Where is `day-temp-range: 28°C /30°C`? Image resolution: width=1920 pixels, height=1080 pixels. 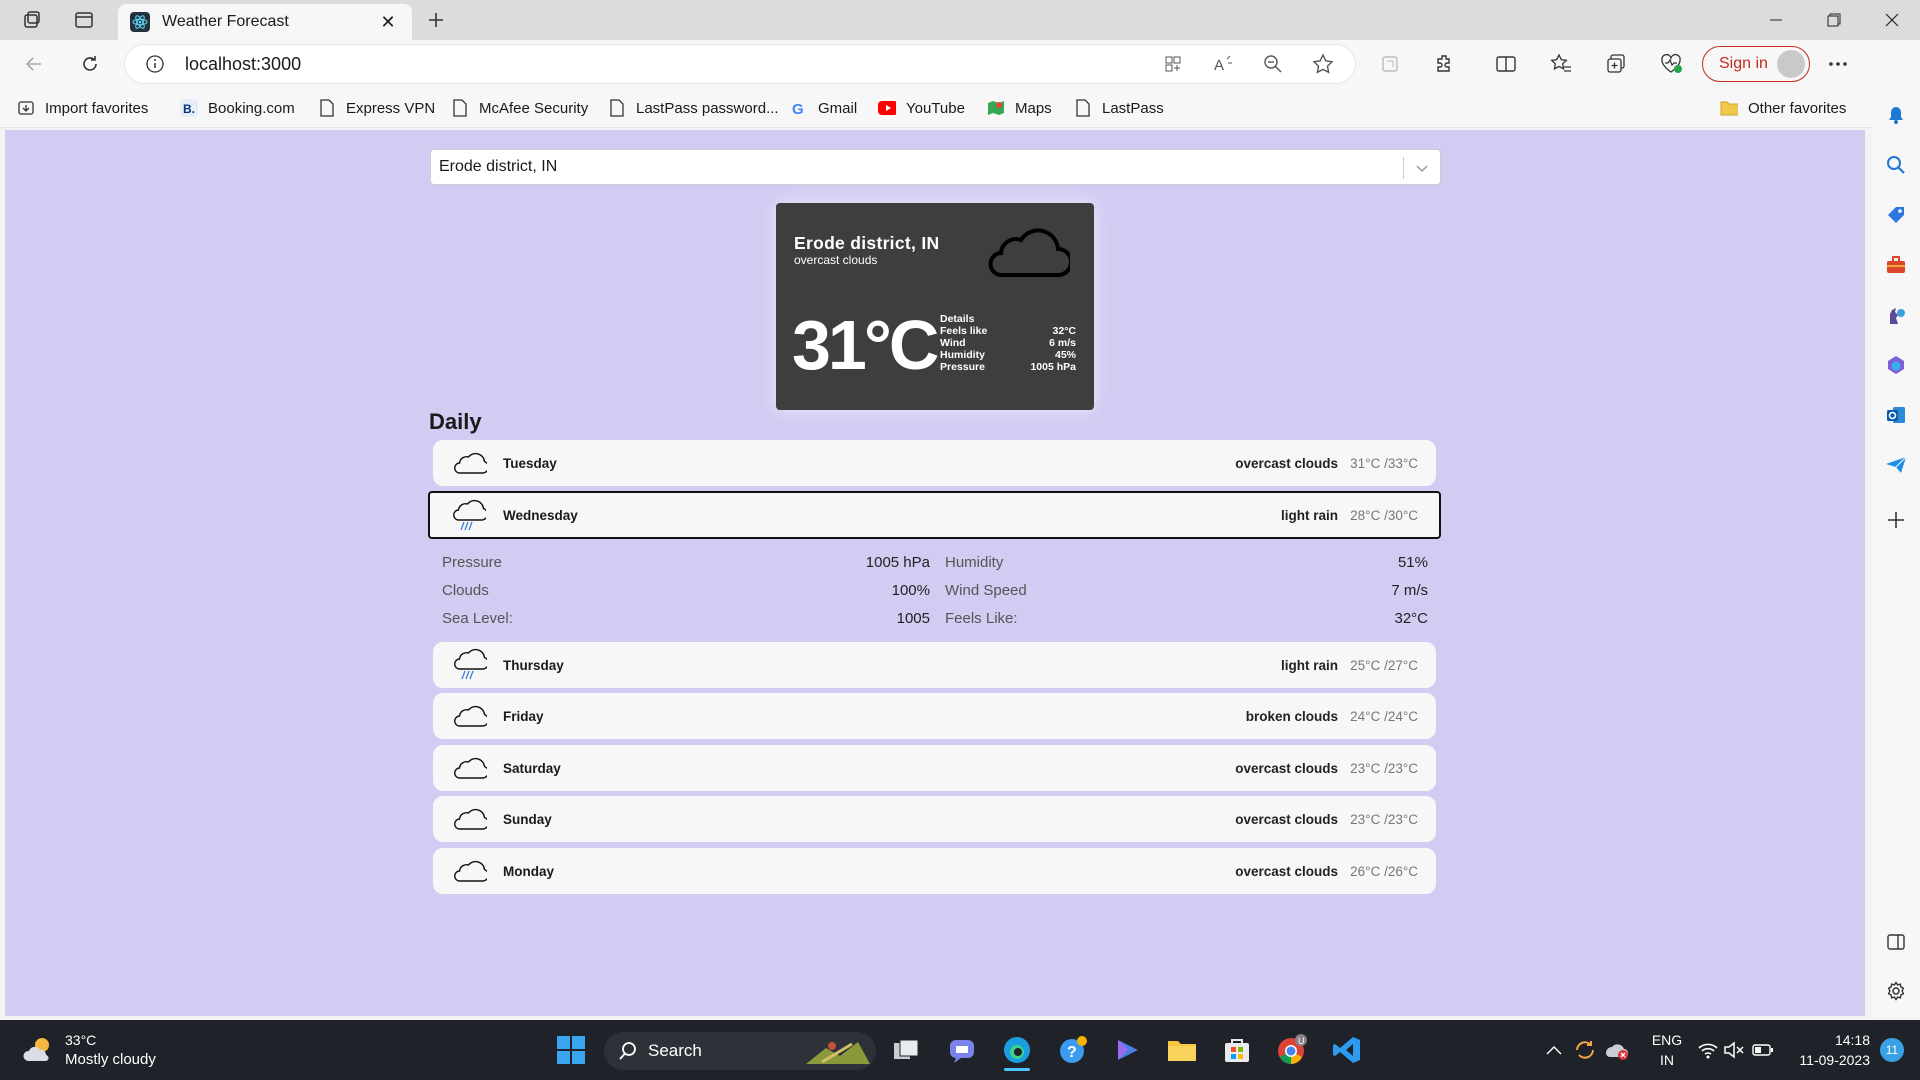 day-temp-range: 28°C /30°C is located at coordinates (1384, 515).